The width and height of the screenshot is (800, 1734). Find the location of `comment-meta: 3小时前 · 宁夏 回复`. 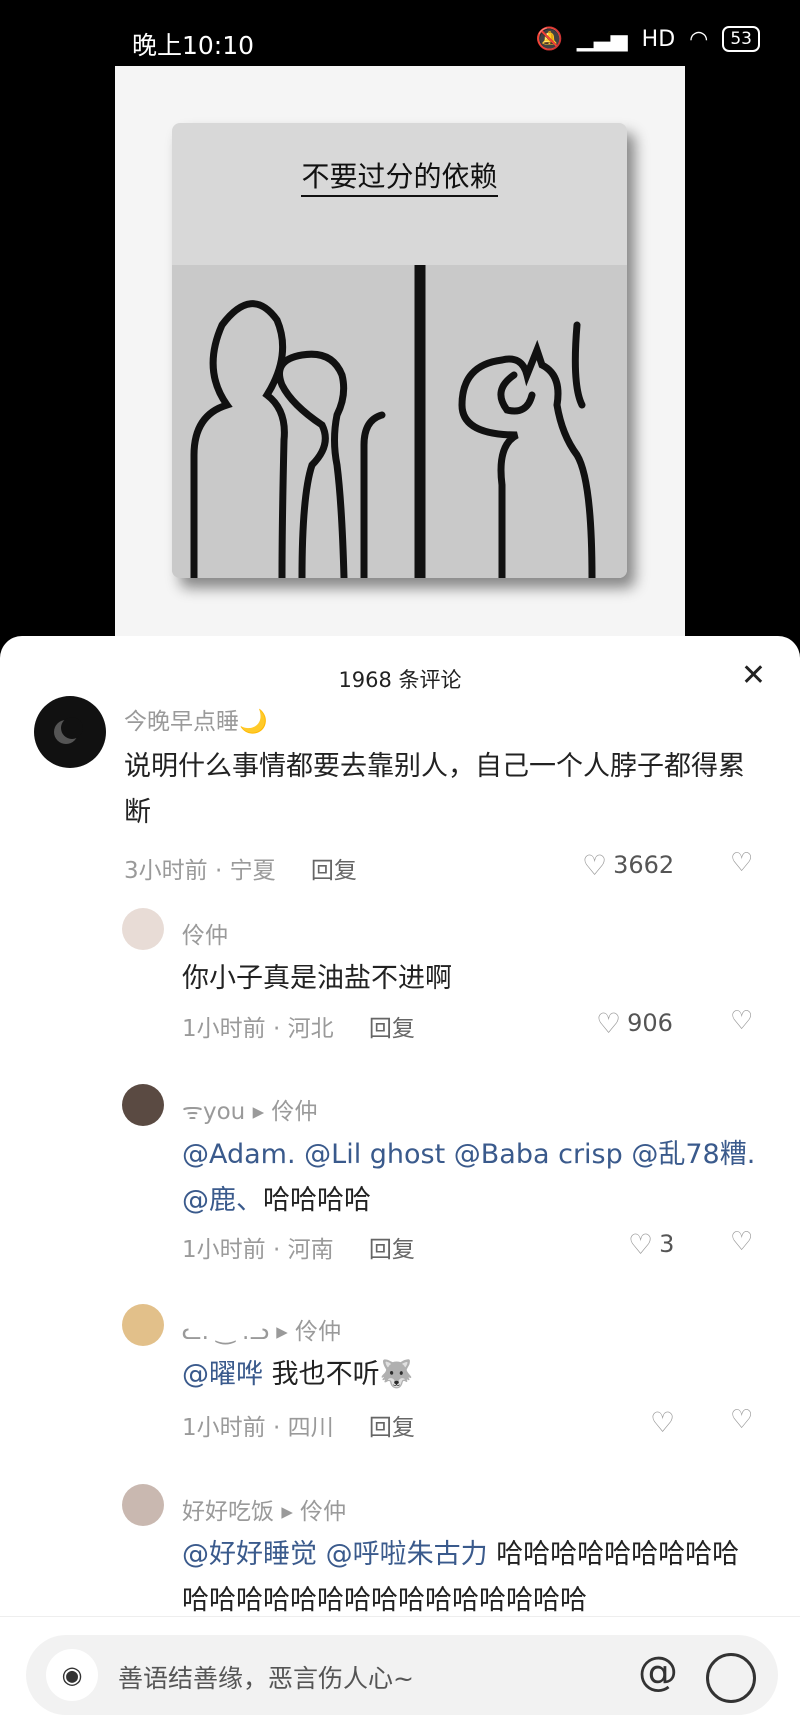

comment-meta: 3小时前 · 宁夏 回复 is located at coordinates (240, 868).